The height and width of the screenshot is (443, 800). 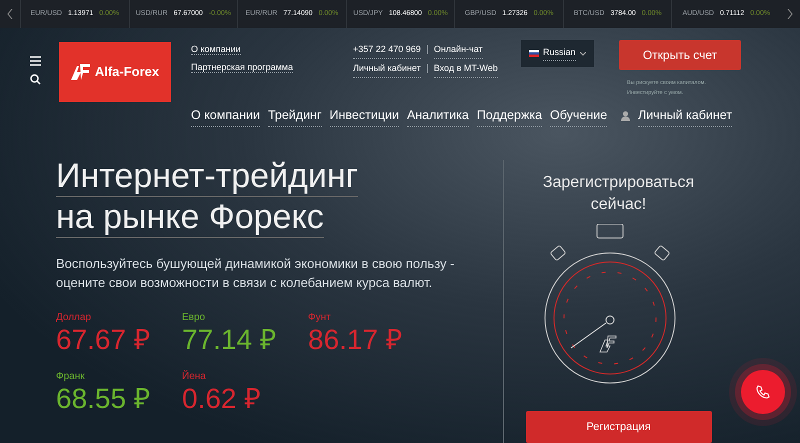 I want to click on chevron-left-icon, so click(x=10, y=14).